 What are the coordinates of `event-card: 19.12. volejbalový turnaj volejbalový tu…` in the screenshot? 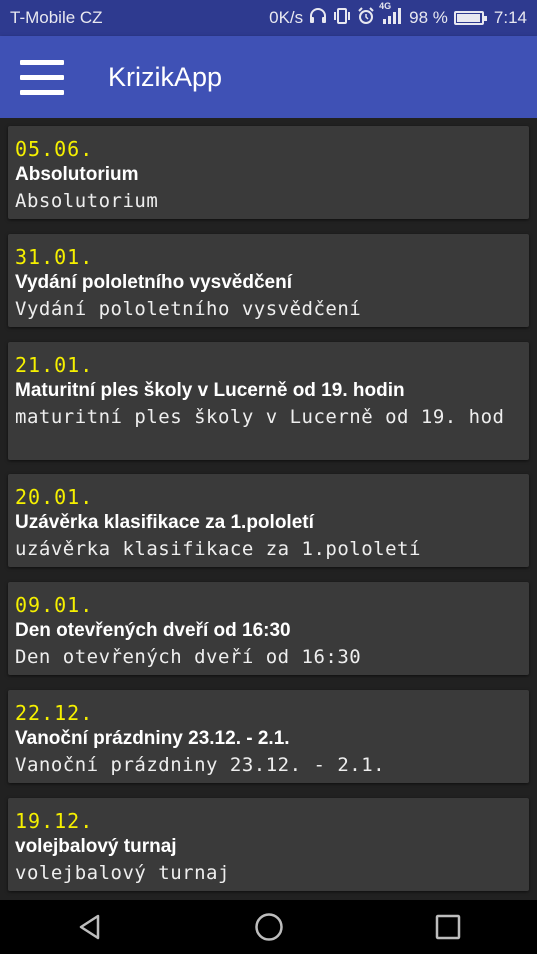 It's located at (268, 844).